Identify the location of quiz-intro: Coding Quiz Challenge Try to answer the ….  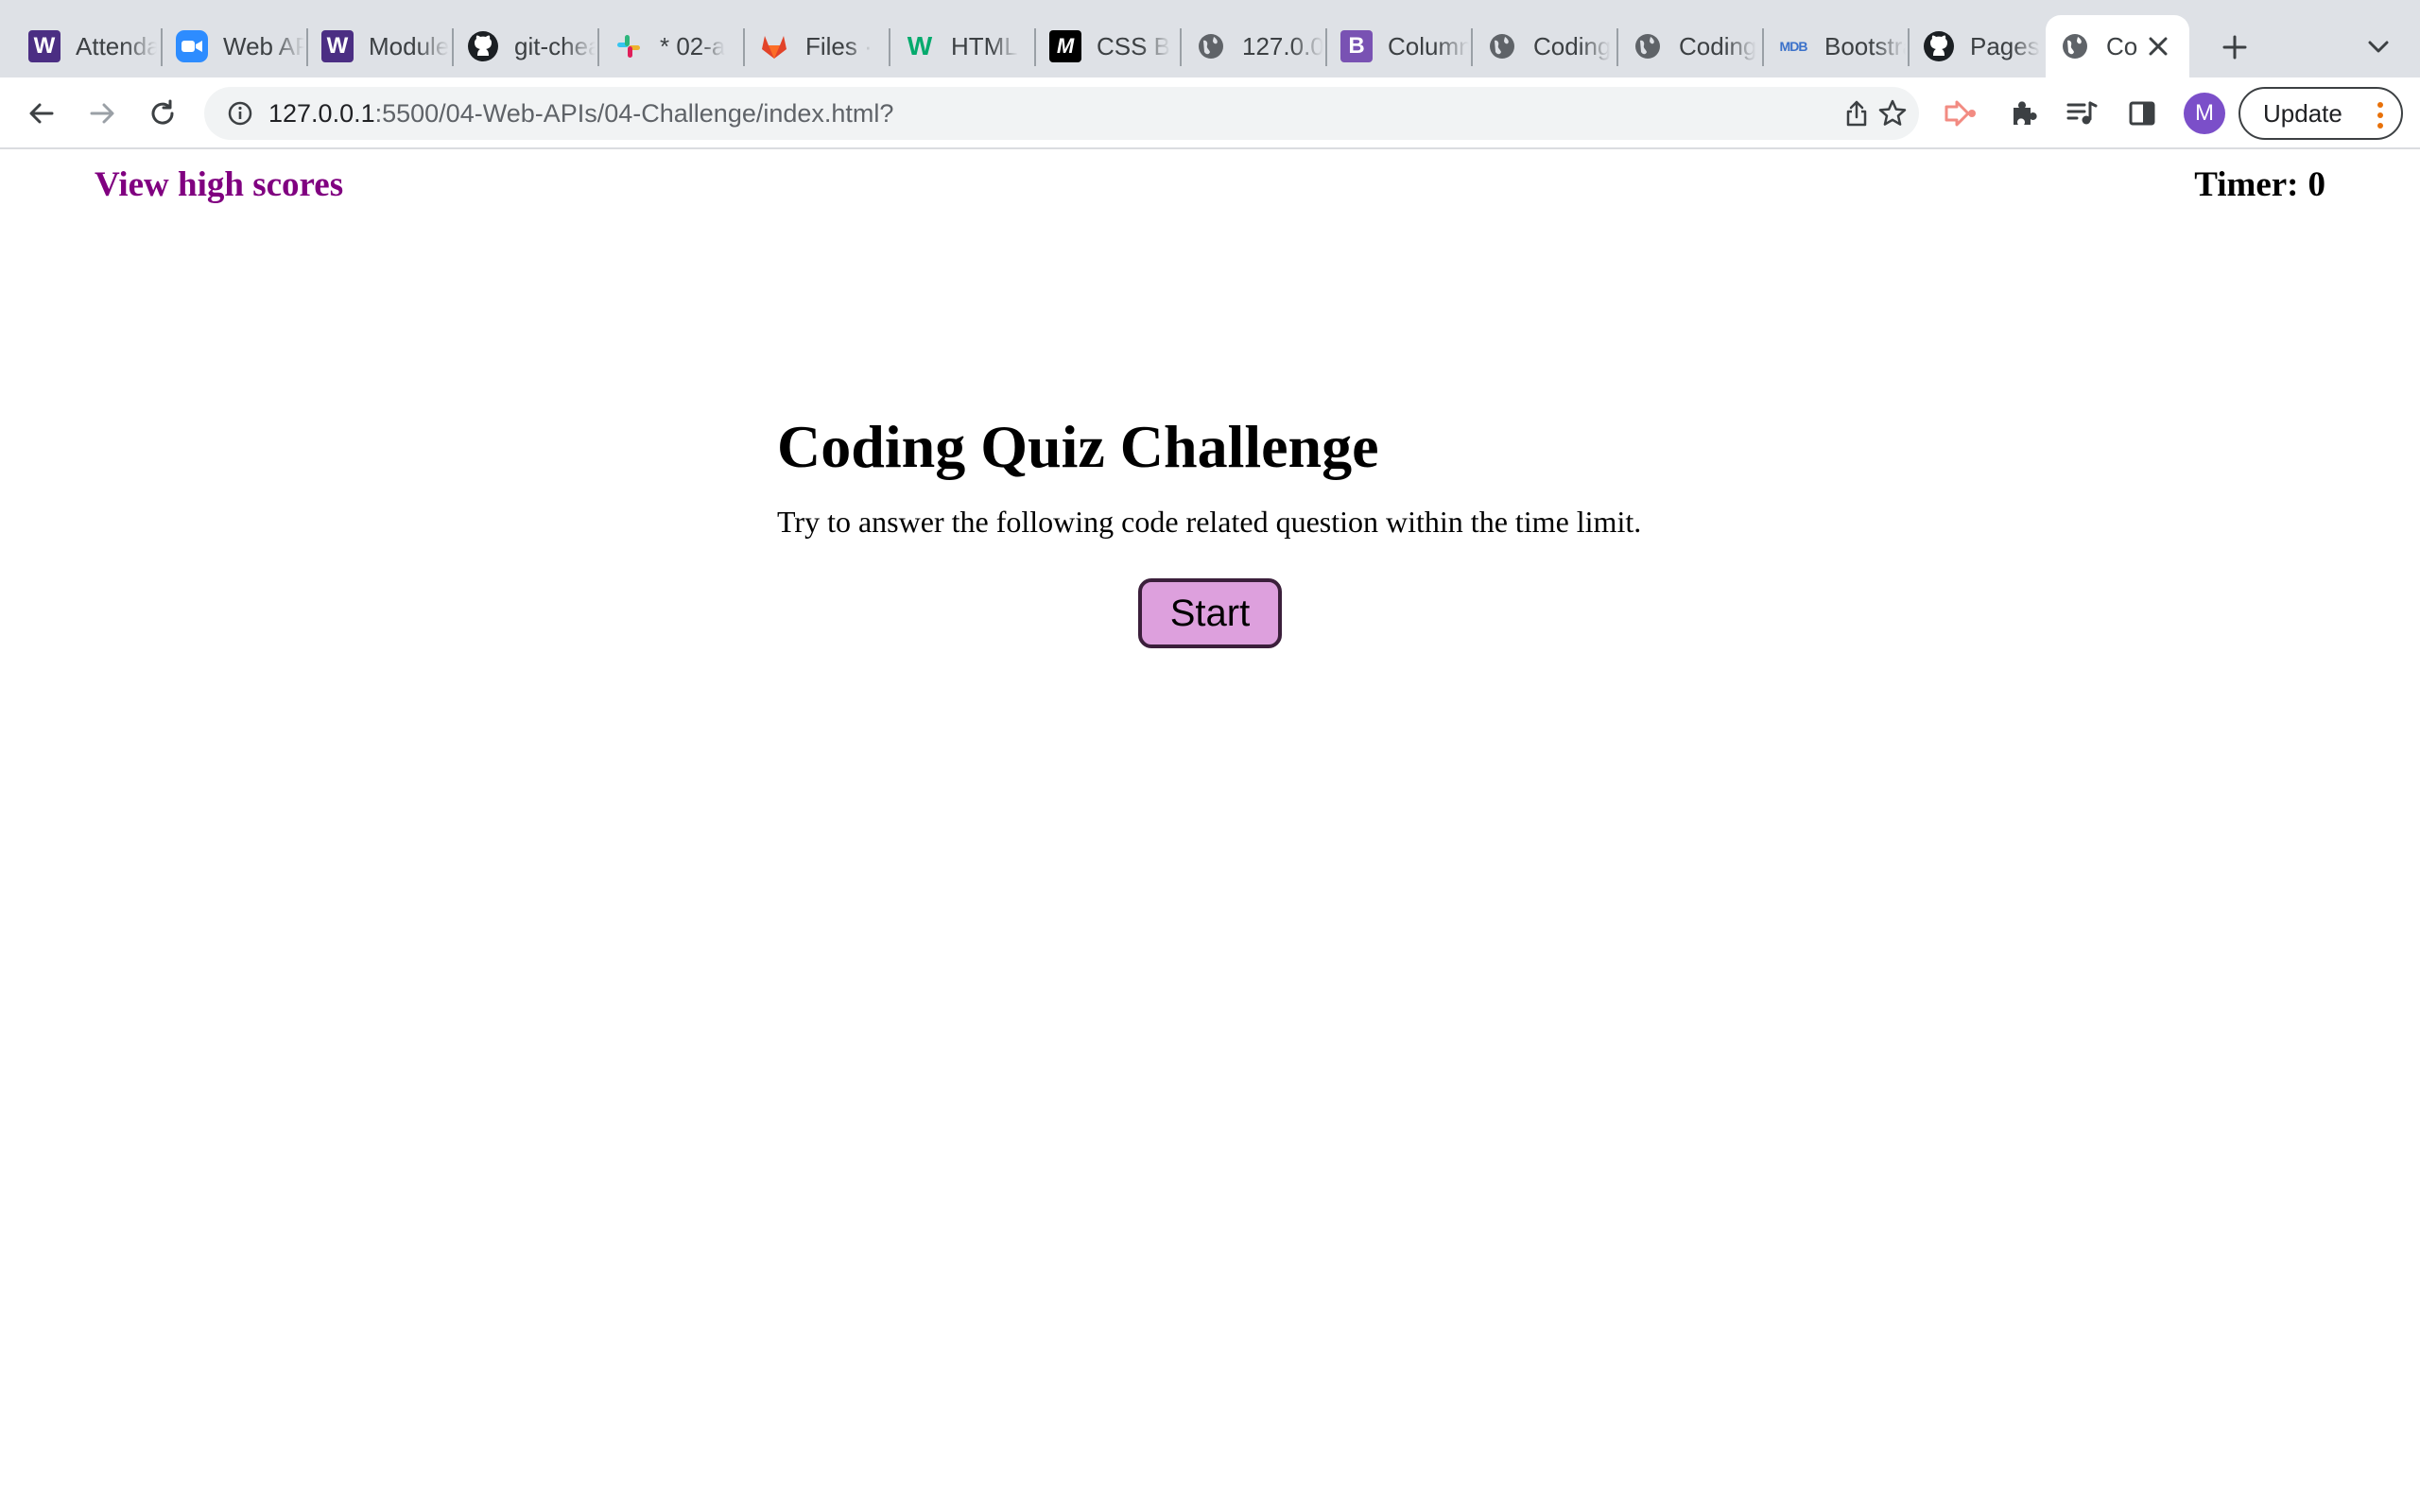
(1221, 476).